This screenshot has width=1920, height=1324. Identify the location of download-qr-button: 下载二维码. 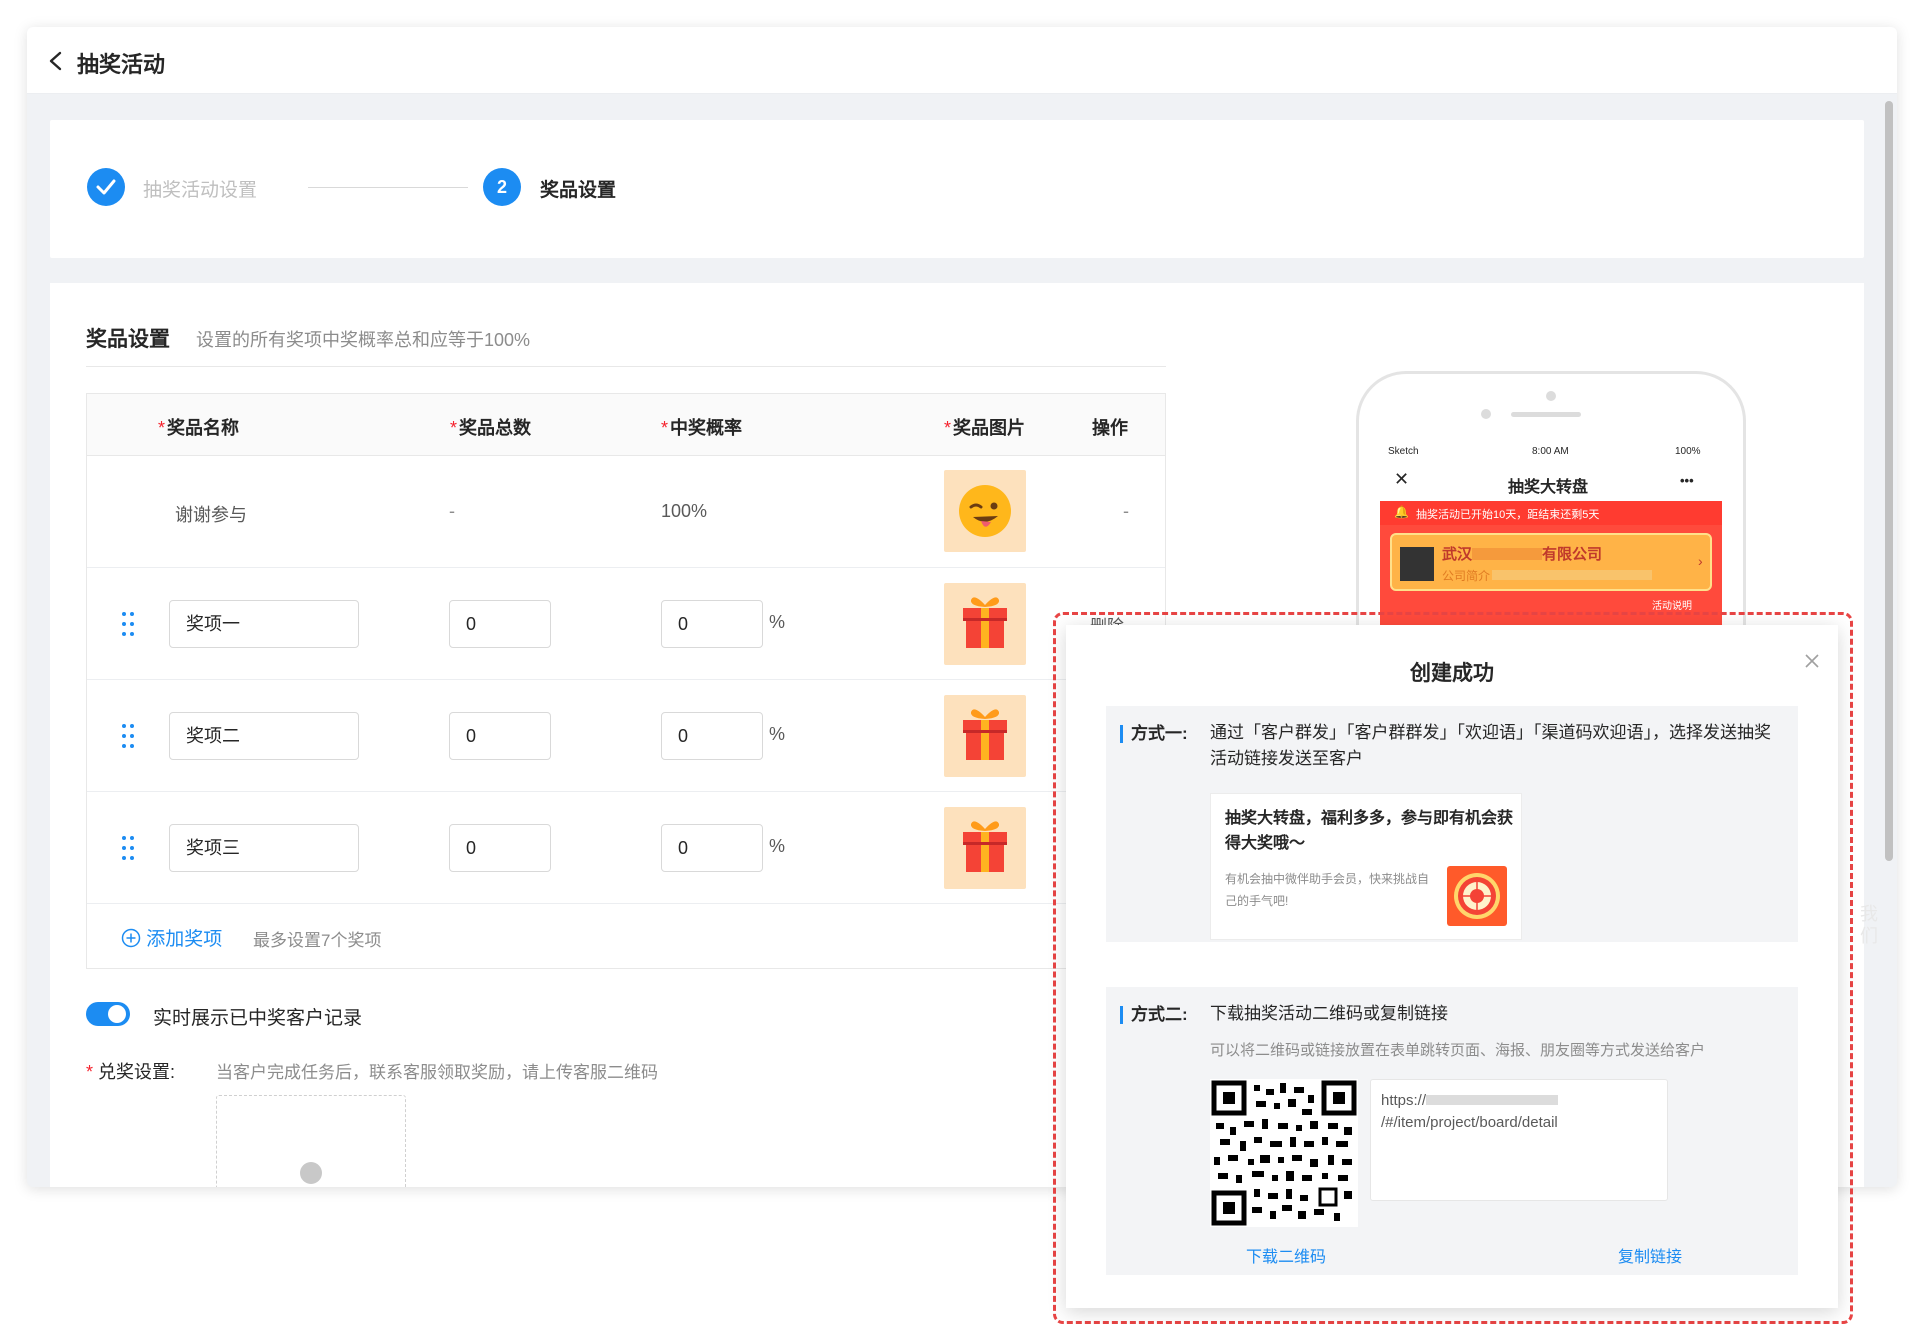
(1286, 1255).